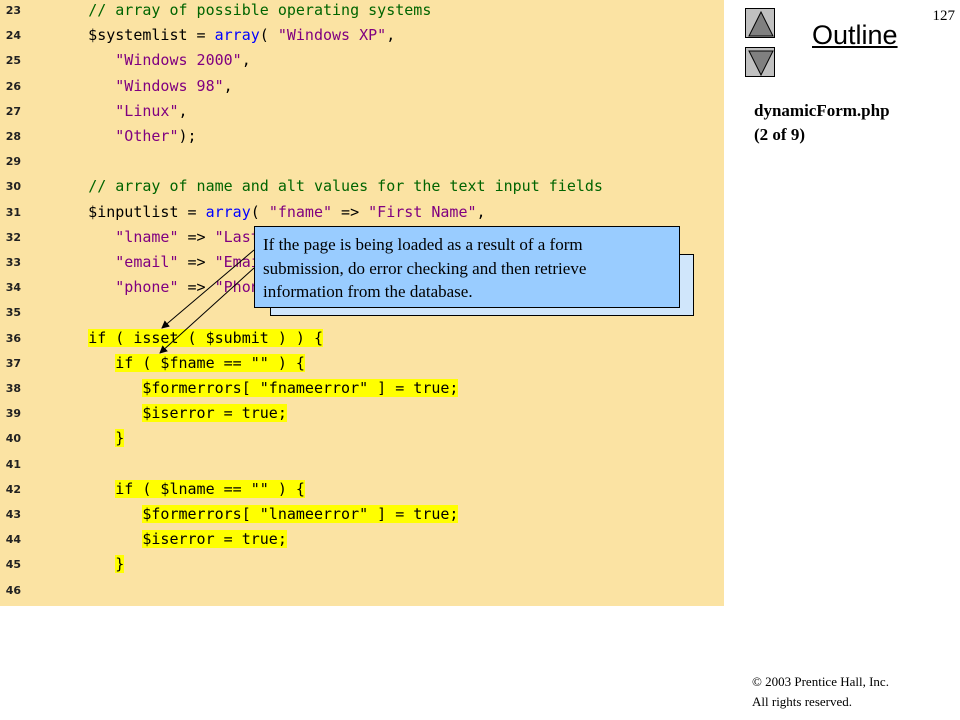 The height and width of the screenshot is (720, 960). I want to click on callout-arrows, so click(207, 301).